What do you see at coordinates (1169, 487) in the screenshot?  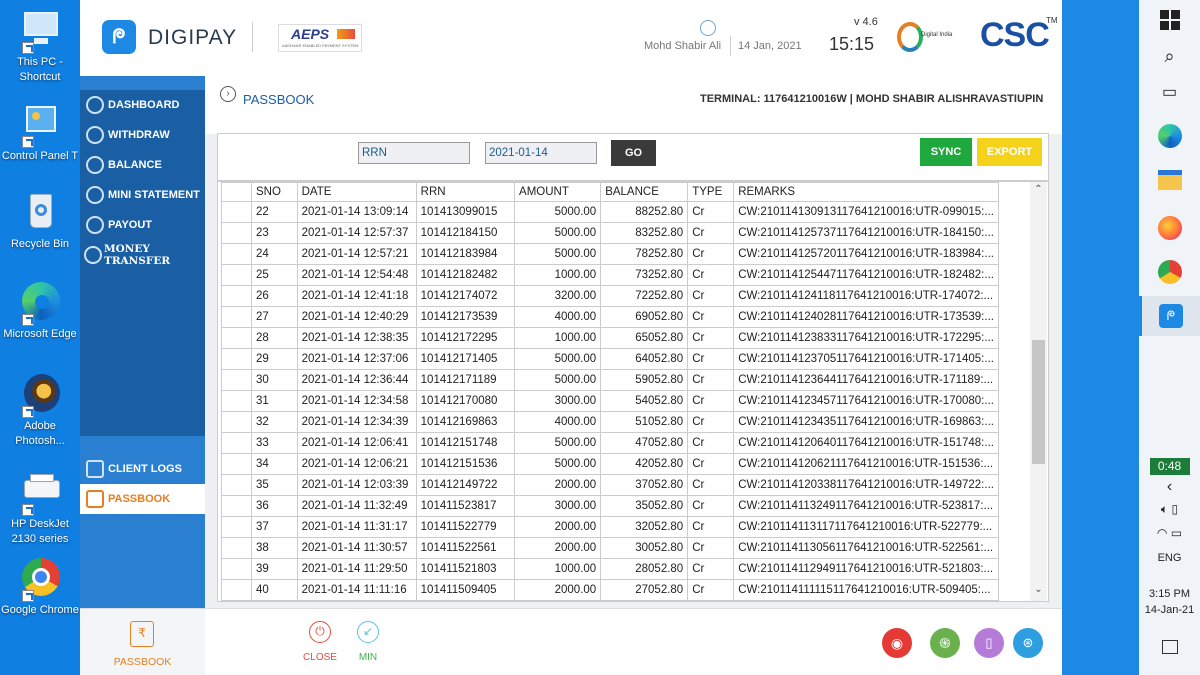 I see `show-hidden-icons: ‹` at bounding box center [1169, 487].